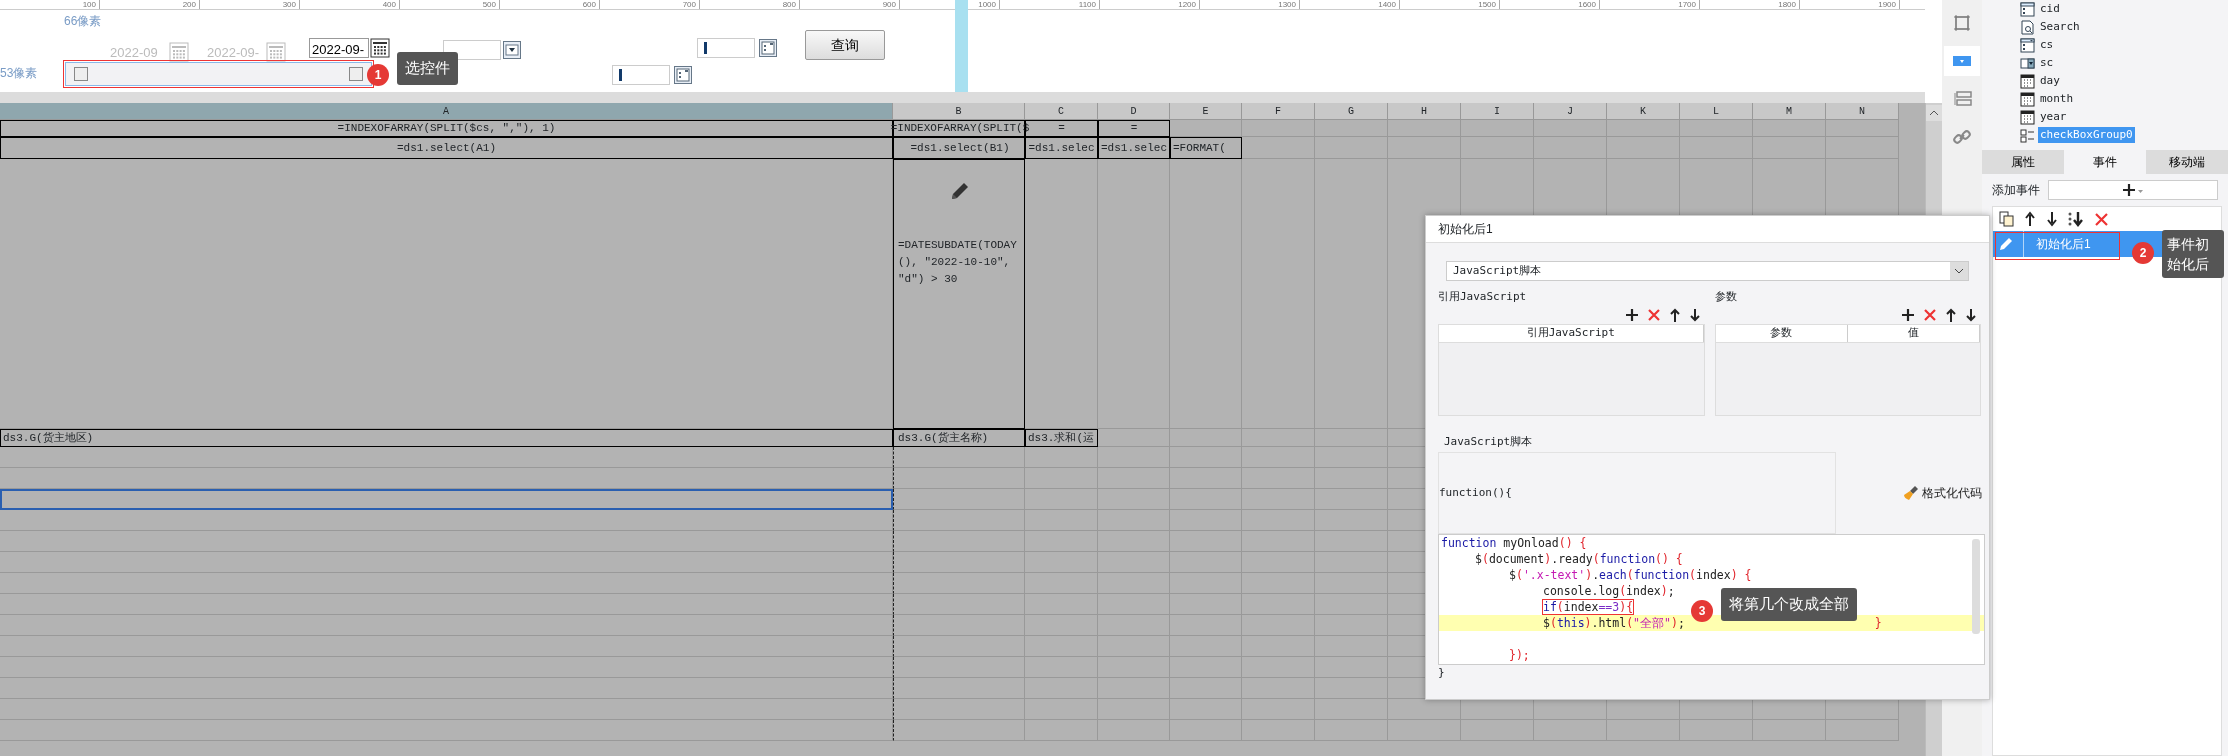  I want to click on tree-item: sc, so click(2047, 63).